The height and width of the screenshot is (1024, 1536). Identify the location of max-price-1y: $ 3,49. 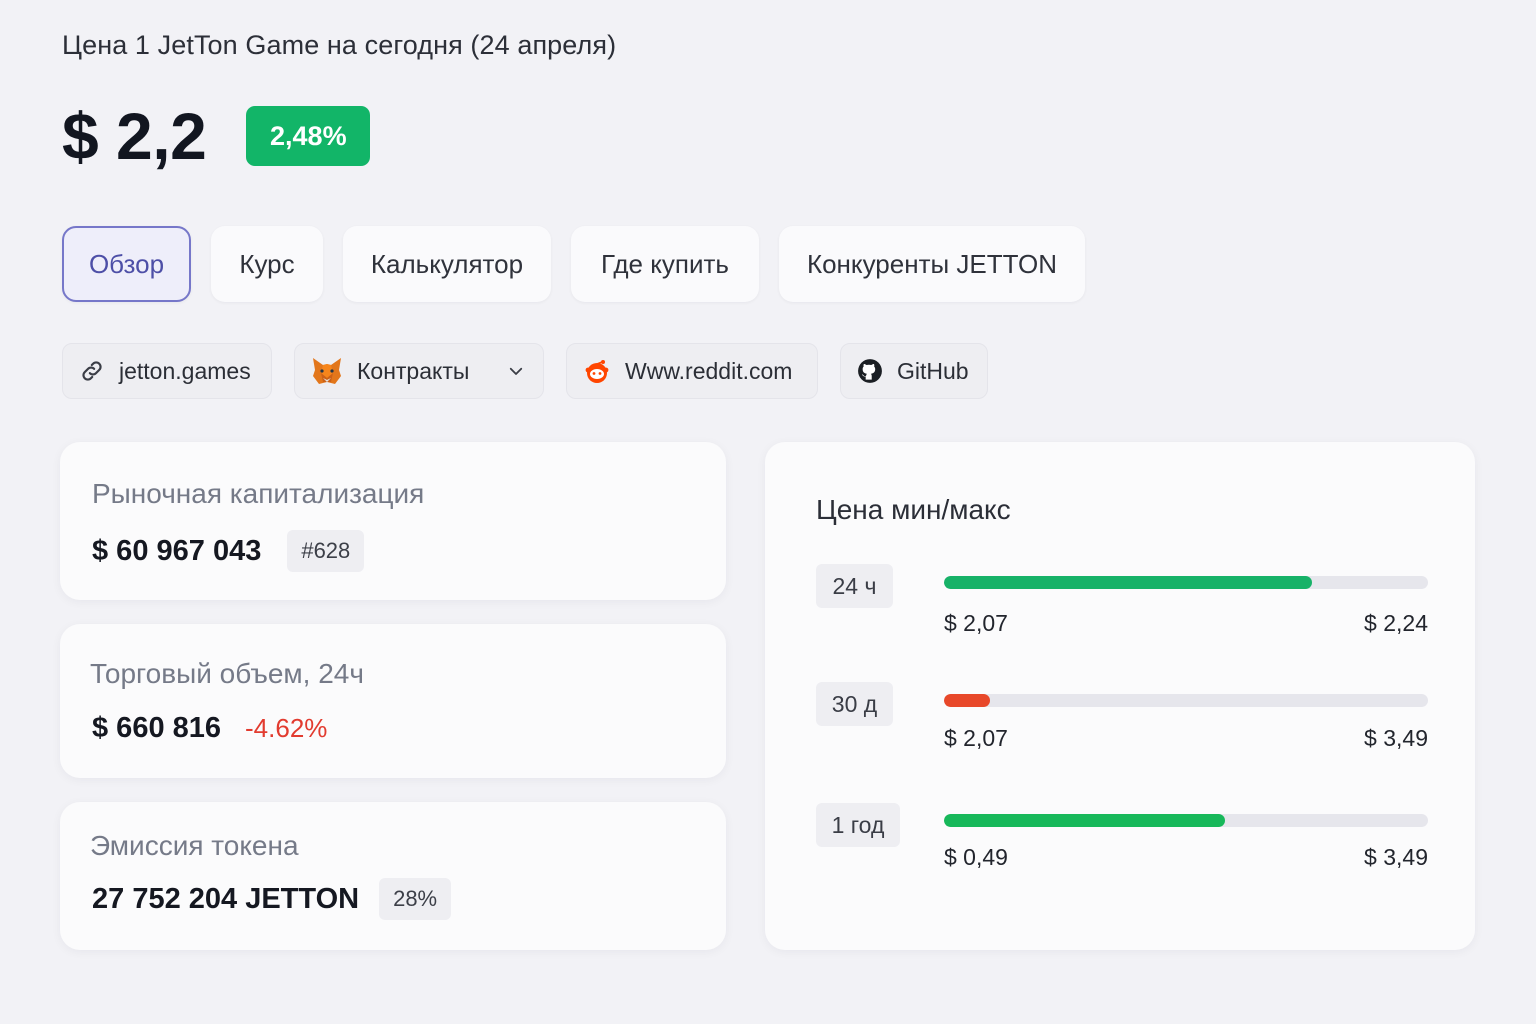
(1396, 857).